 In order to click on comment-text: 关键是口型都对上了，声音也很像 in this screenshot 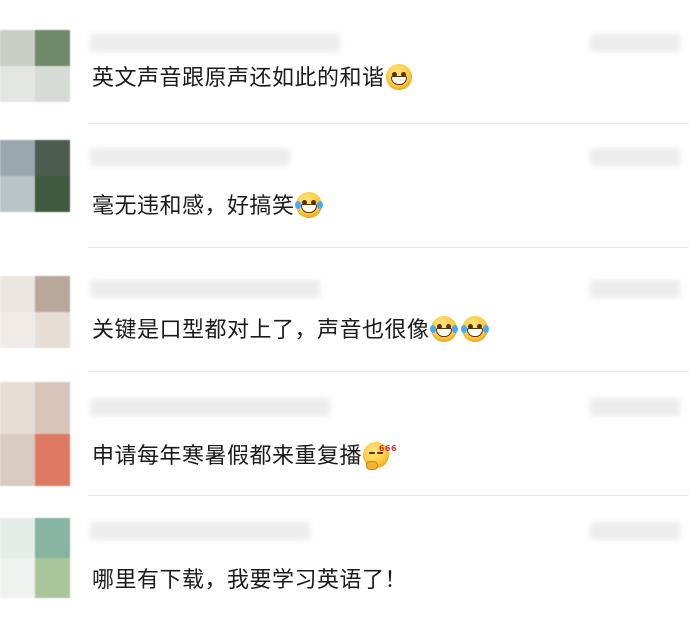, I will do `click(290, 331)`.